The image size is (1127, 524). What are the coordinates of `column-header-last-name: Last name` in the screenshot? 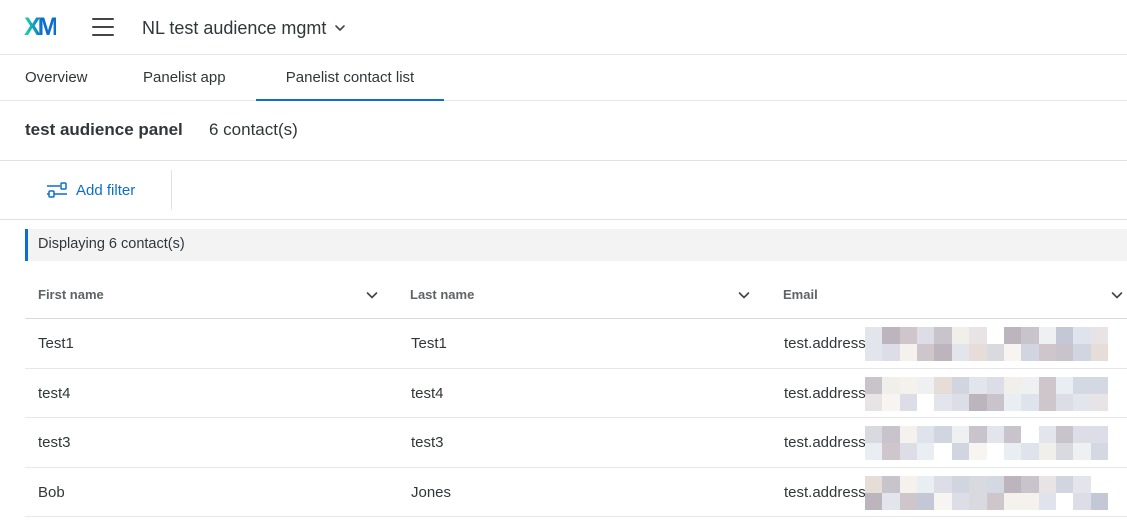 It's located at (583, 294).